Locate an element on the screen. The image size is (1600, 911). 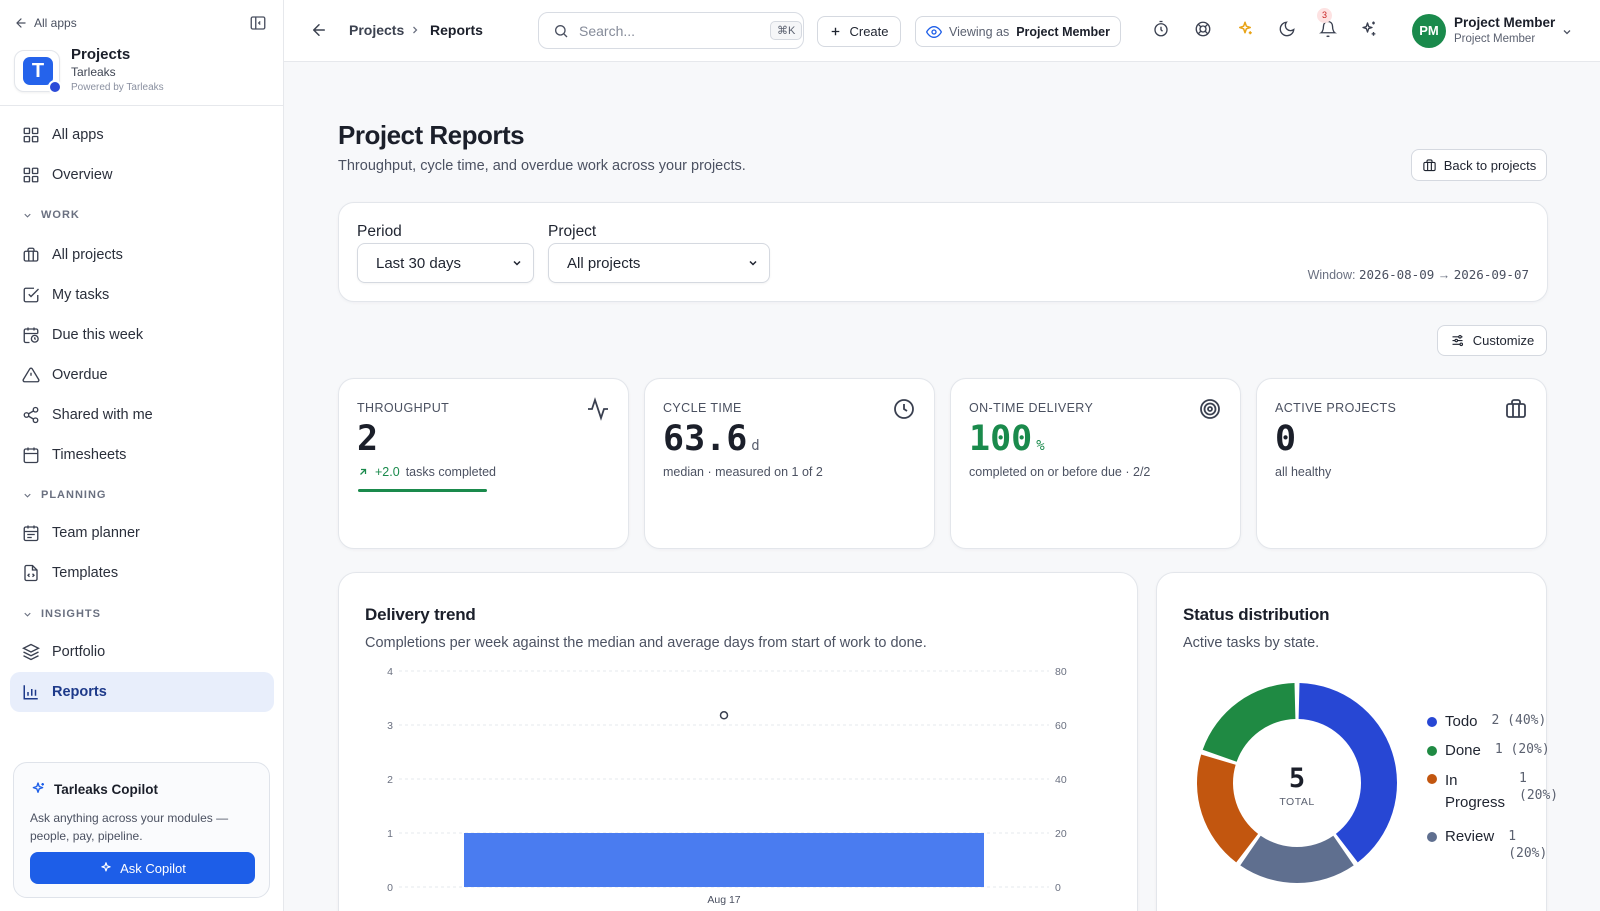
viewing-as-button: Viewing as Project Member is located at coordinates (1018, 31).